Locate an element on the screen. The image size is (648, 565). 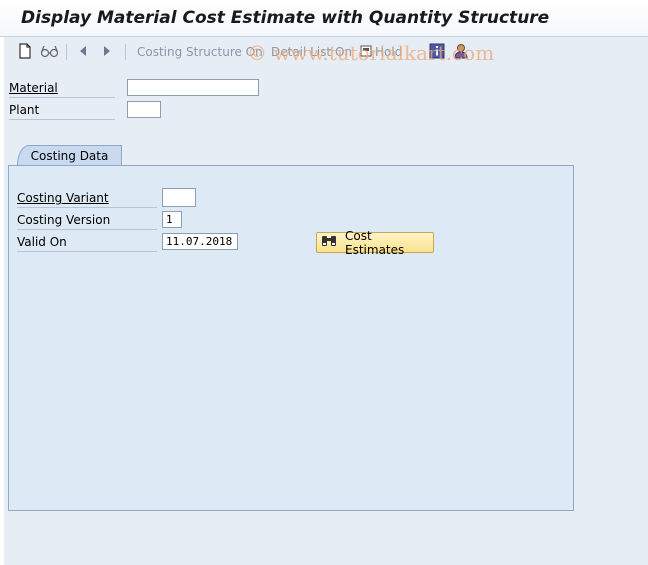
cost-estimates-button: Cost Estimates is located at coordinates (375, 243).